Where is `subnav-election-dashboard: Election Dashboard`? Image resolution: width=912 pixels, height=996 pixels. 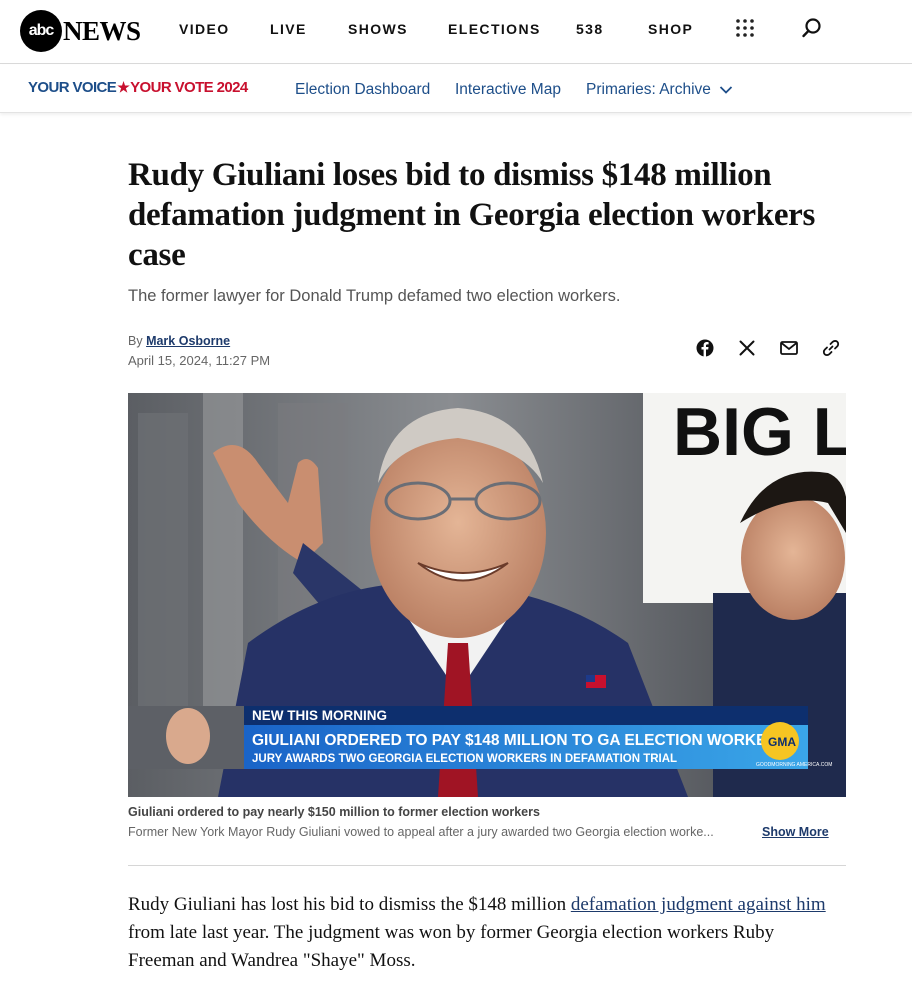 subnav-election-dashboard: Election Dashboard is located at coordinates (362, 90).